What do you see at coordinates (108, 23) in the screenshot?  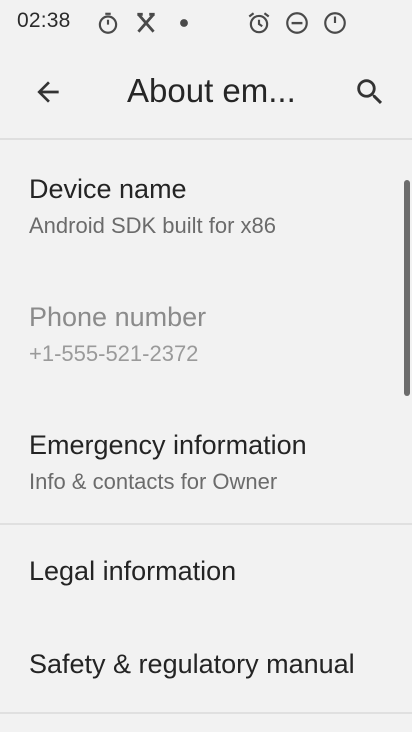 I see `stopwatch-icon` at bounding box center [108, 23].